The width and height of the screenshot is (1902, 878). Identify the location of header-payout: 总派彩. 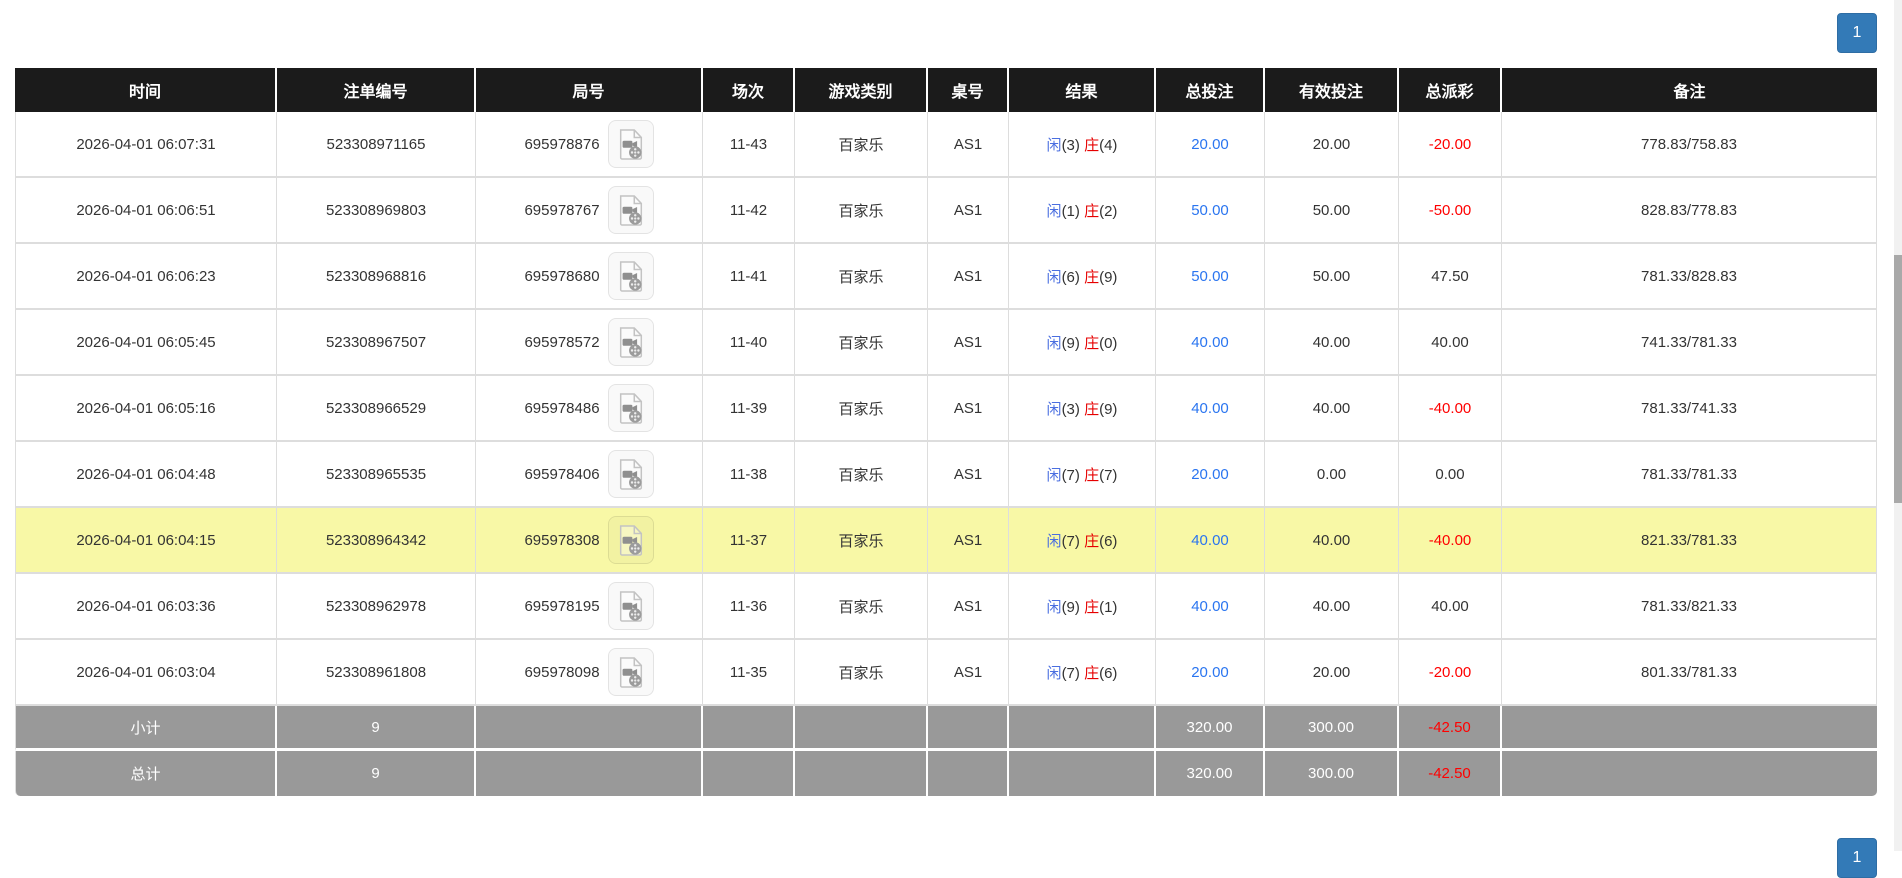
(1450, 90).